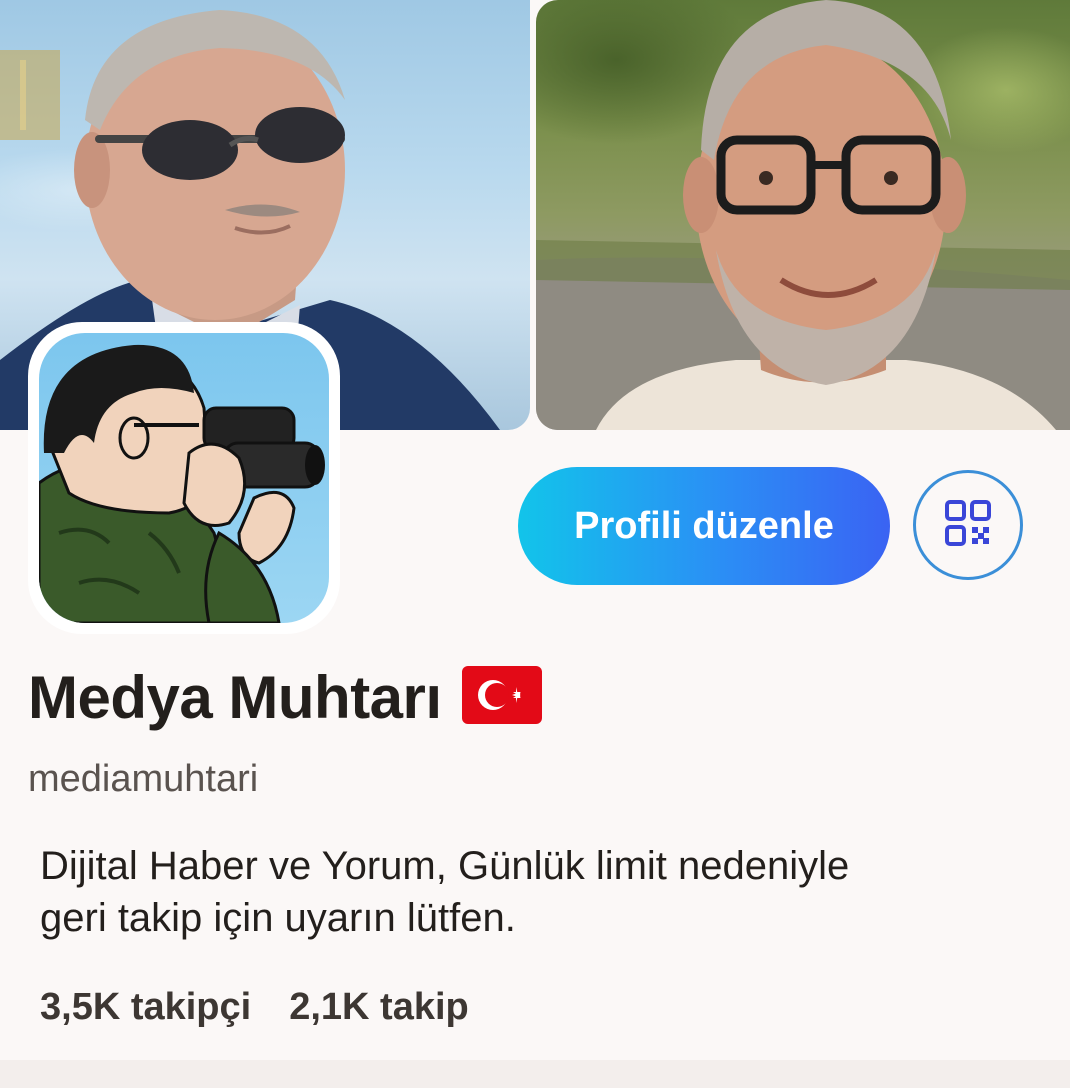 Image resolution: width=1070 pixels, height=1088 pixels. I want to click on qr-code-button, so click(968, 525).